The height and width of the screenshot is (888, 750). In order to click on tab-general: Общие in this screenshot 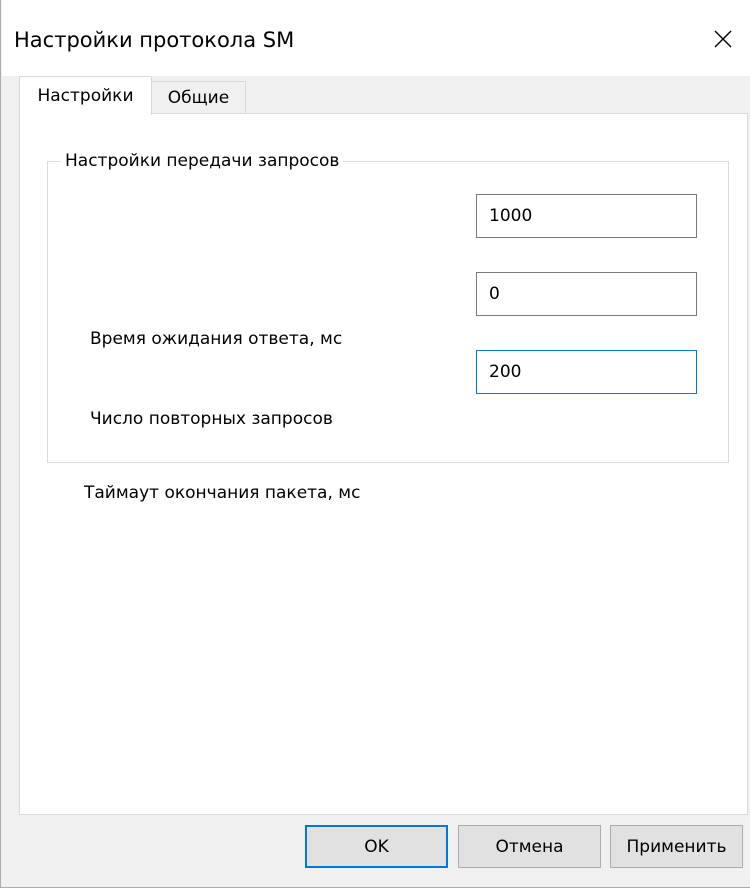, I will do `click(199, 97)`.